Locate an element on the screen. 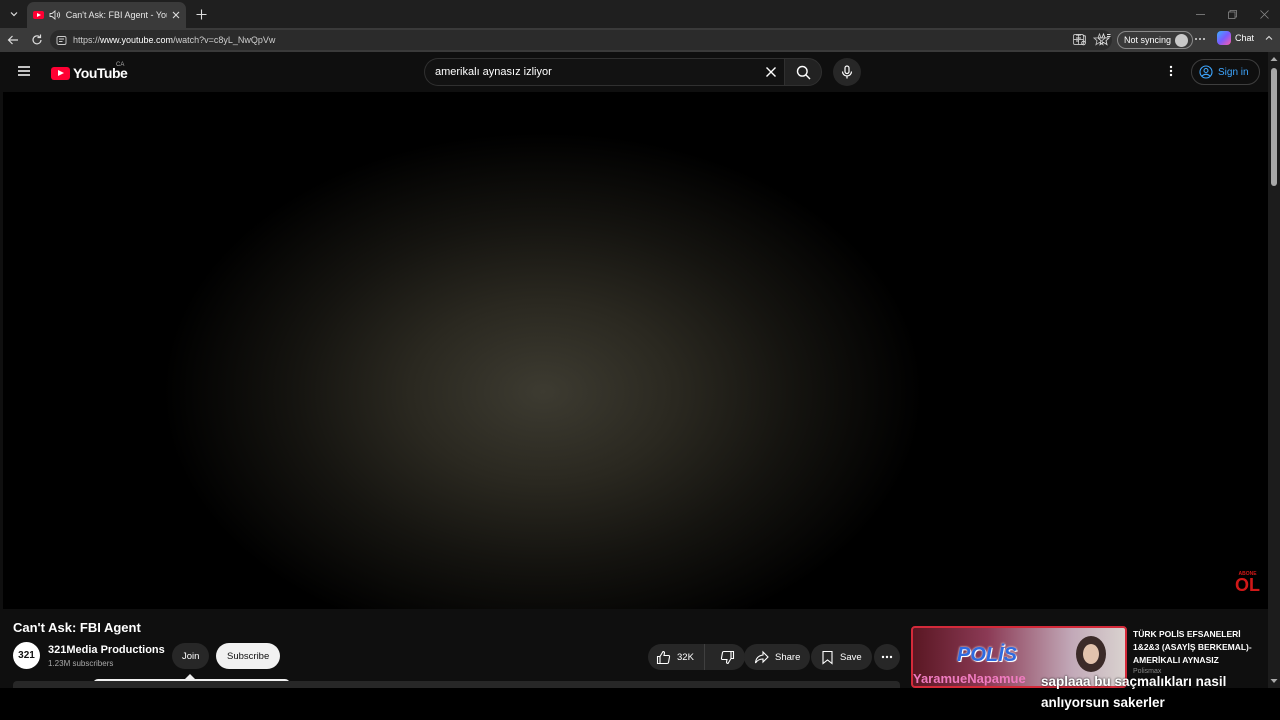  share-arrow-icon is located at coordinates (761, 657).